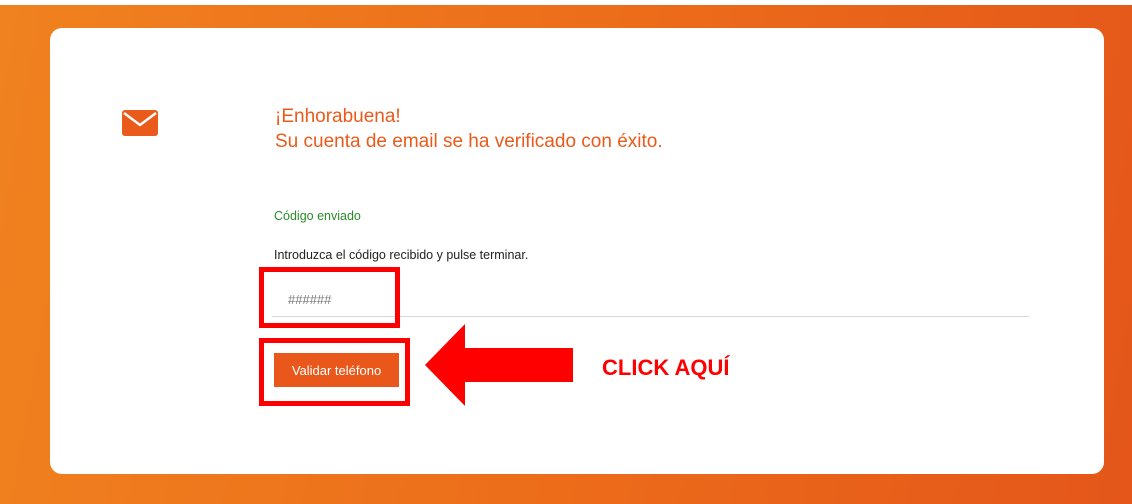  I want to click on click-here-annotation: CLICK AQUÍ, so click(666, 367).